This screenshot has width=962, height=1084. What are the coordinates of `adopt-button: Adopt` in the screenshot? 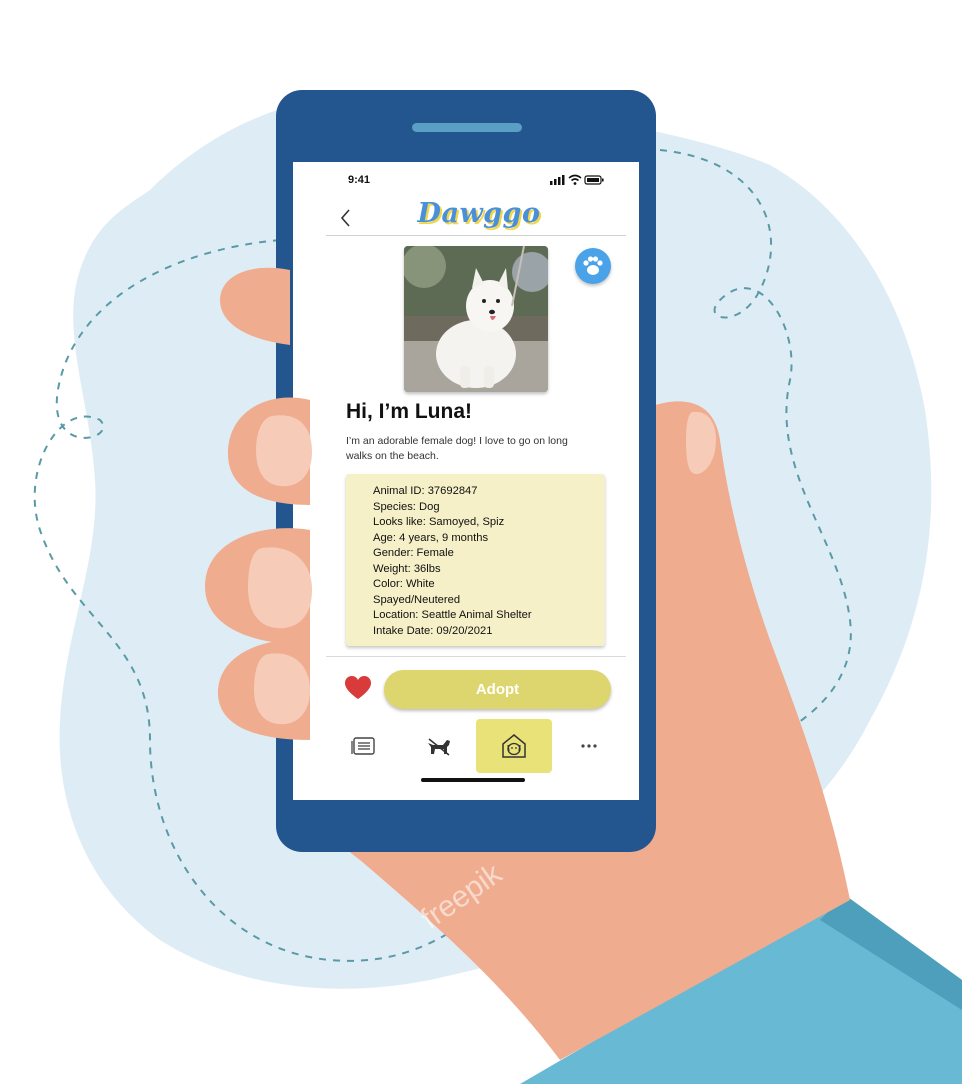 It's located at (497, 689).